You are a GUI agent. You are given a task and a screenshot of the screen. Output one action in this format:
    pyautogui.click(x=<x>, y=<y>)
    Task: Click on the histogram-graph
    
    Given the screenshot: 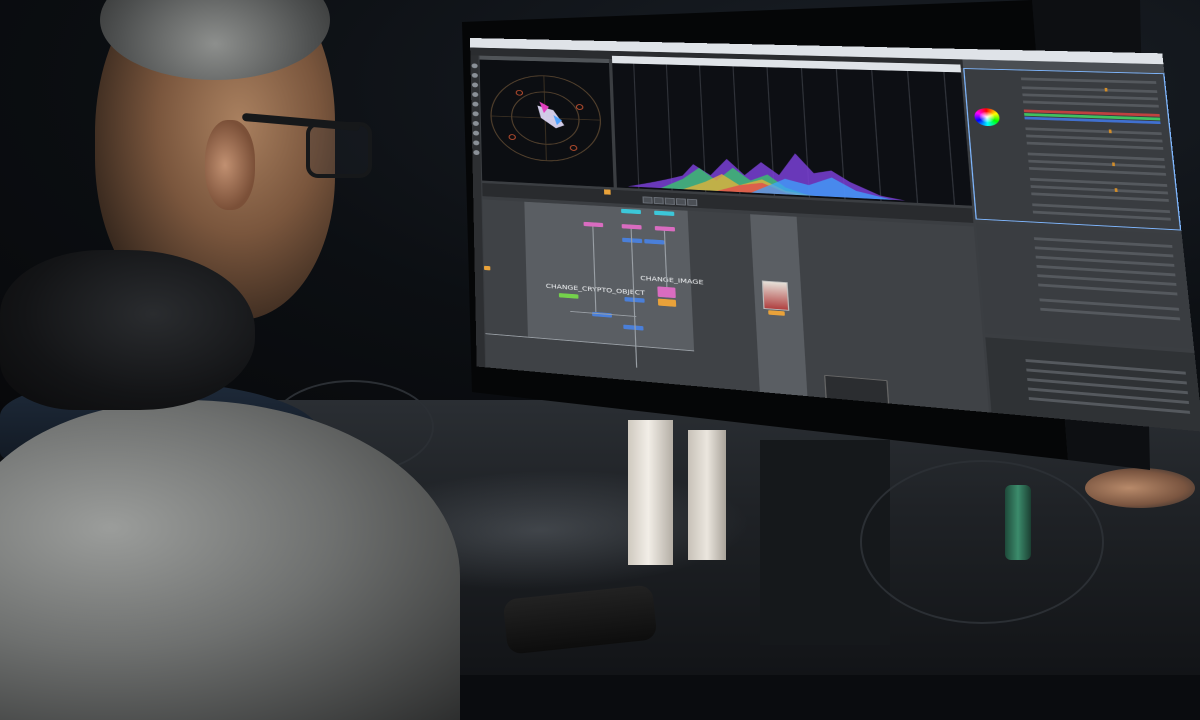 What is the action you would take?
    pyautogui.click(x=799, y=134)
    